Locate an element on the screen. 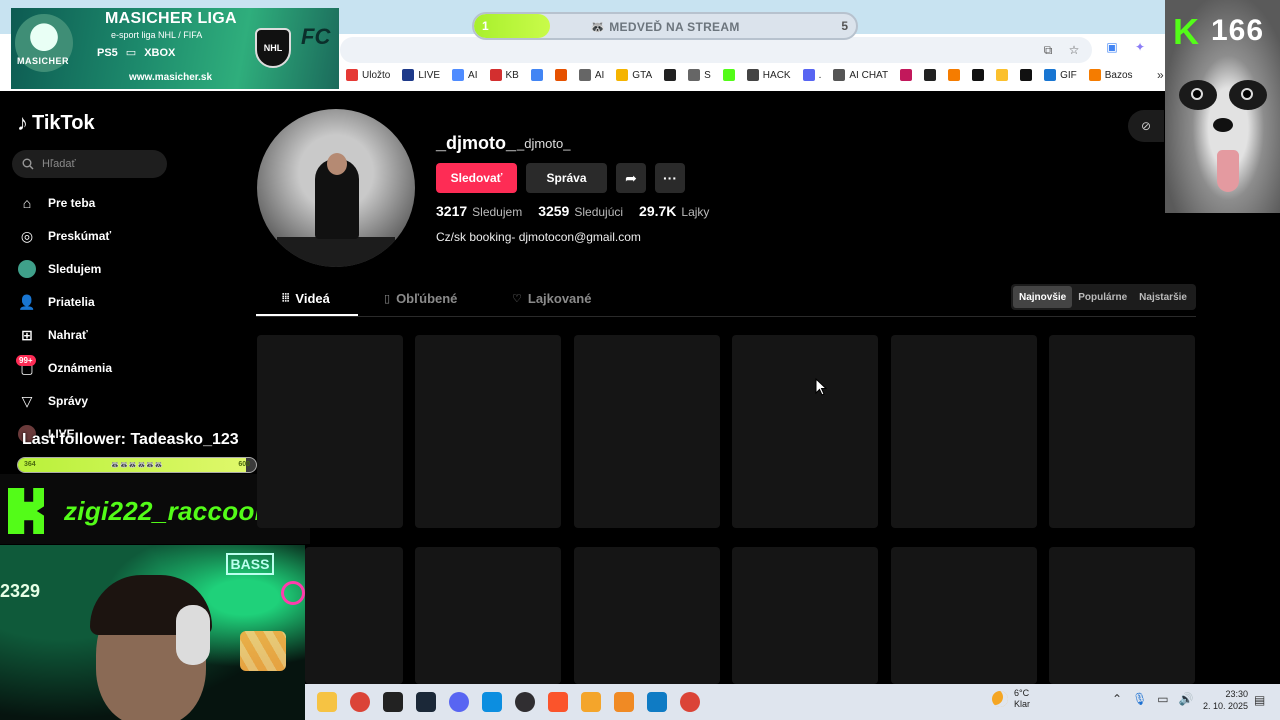  epic-icon is located at coordinates (393, 702).